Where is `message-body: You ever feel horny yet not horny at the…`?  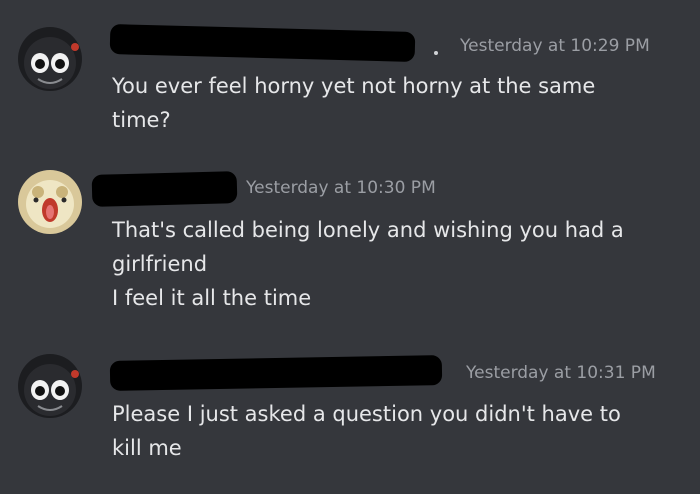
message-body: You ever feel horny yet not horny at the… is located at coordinates (353, 103).